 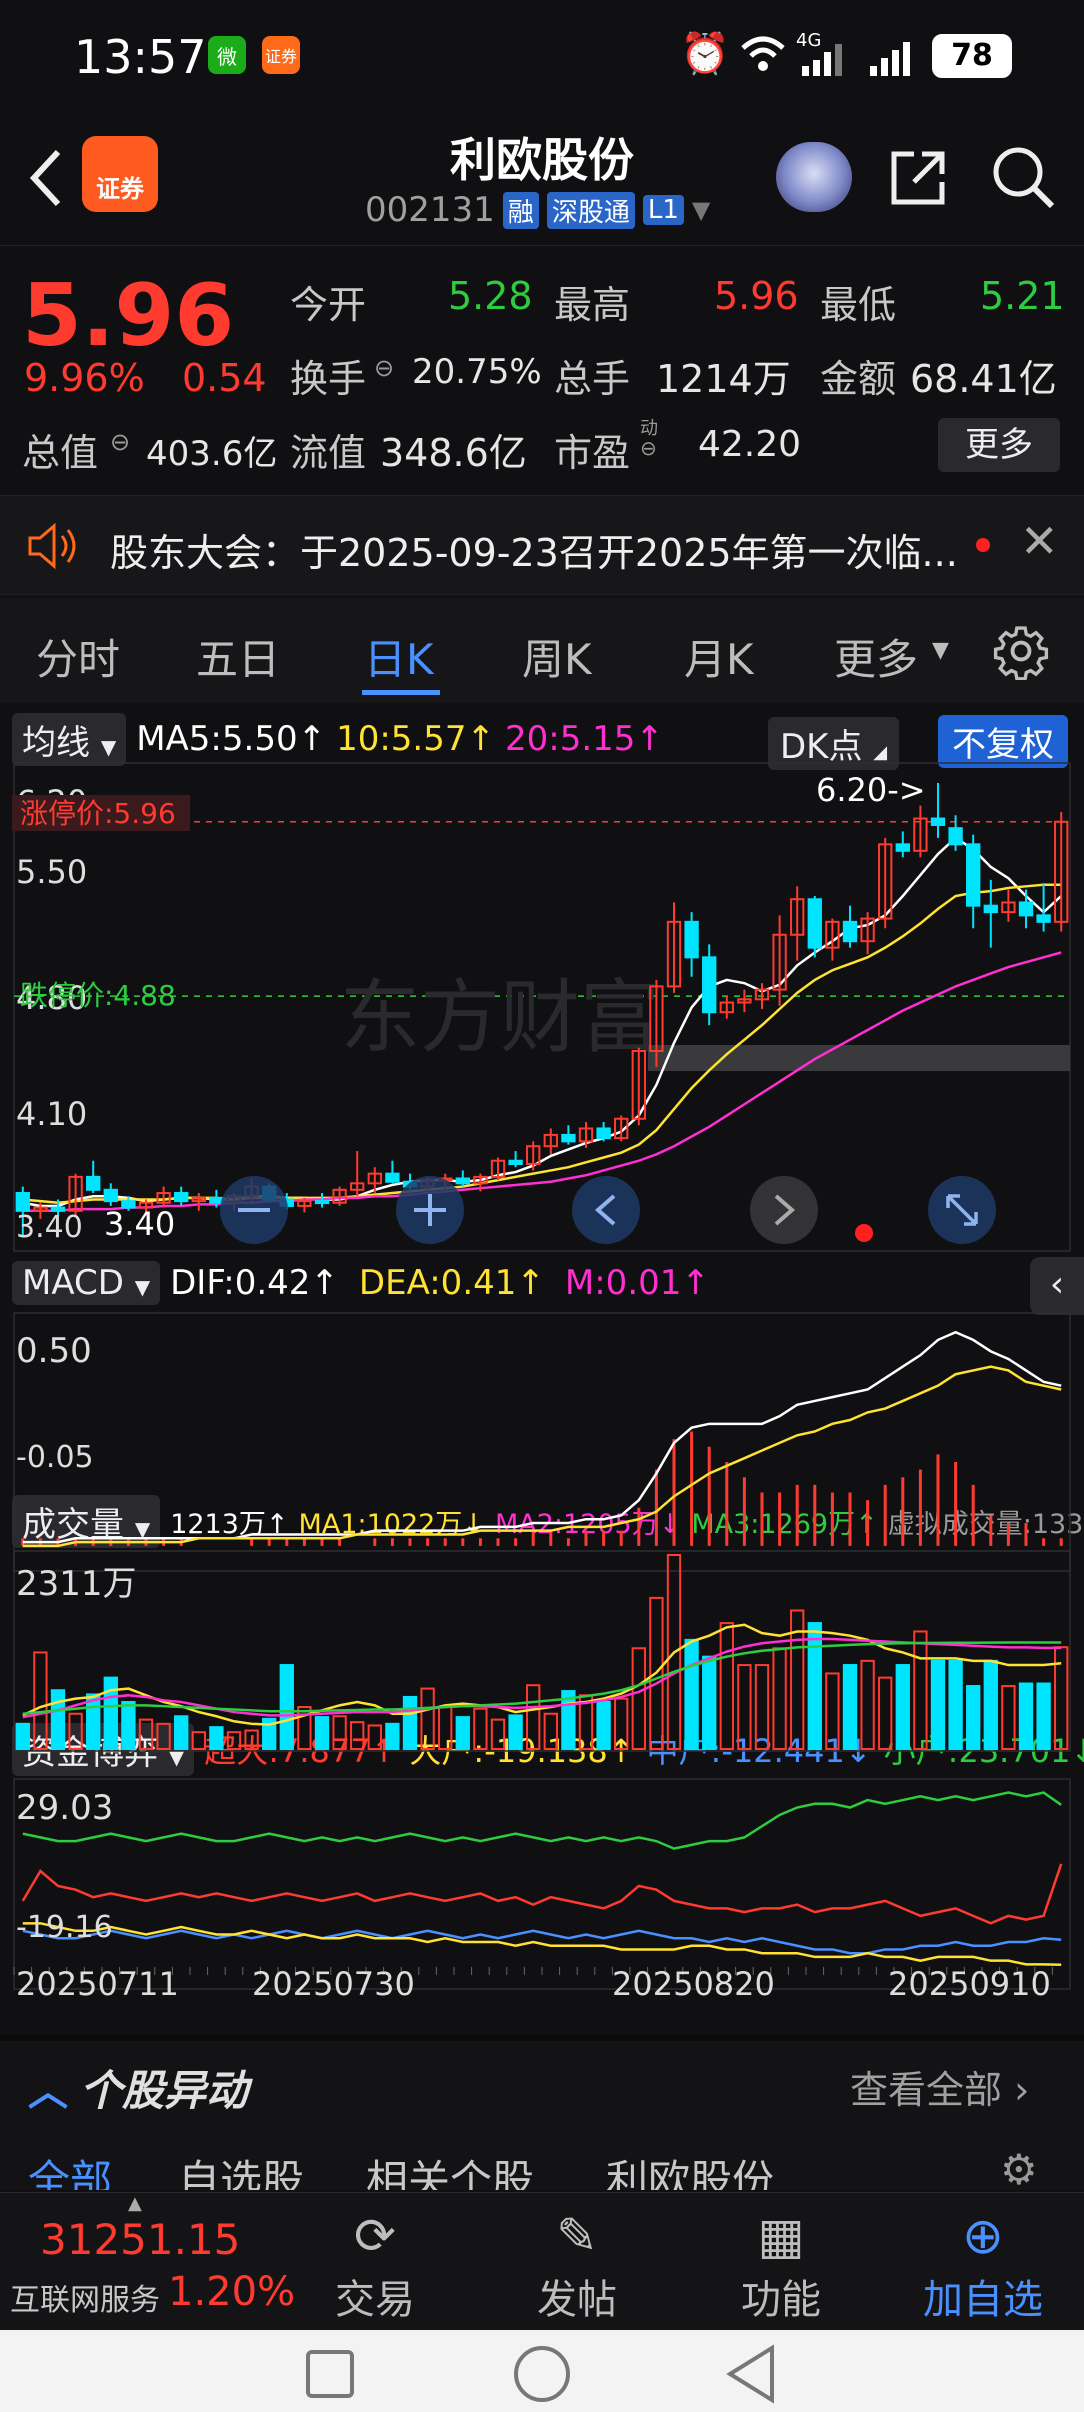 I want to click on recent-apps-button, so click(x=330, y=2374).